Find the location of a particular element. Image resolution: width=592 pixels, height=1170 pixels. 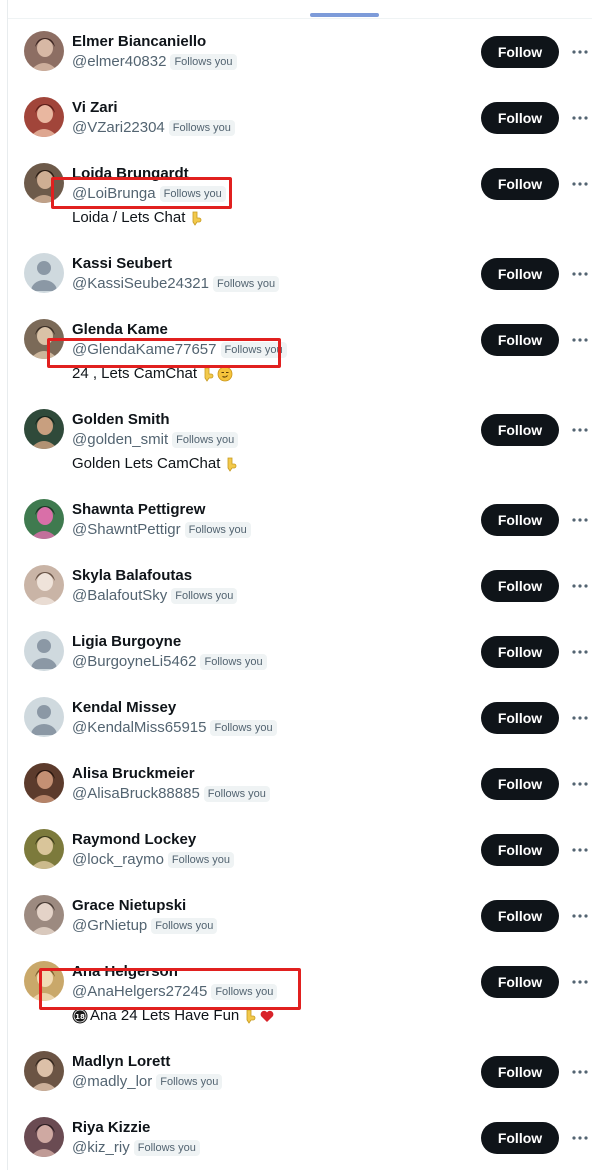

user-row: Madlyn Lorett @madly_lor Follows you Follow is located at coordinates (300, 1072).